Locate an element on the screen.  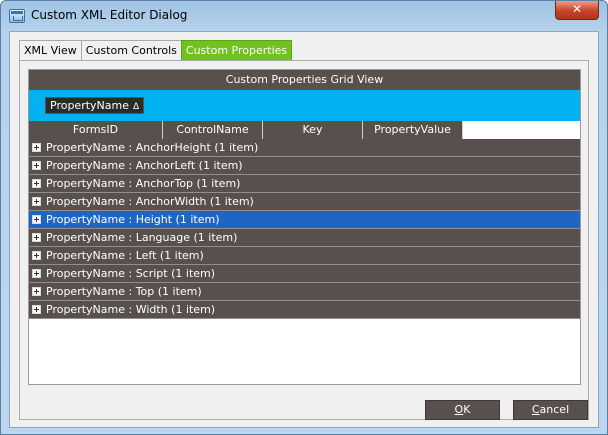
group-by-chip-label: PropertyName is located at coordinates (89, 105).